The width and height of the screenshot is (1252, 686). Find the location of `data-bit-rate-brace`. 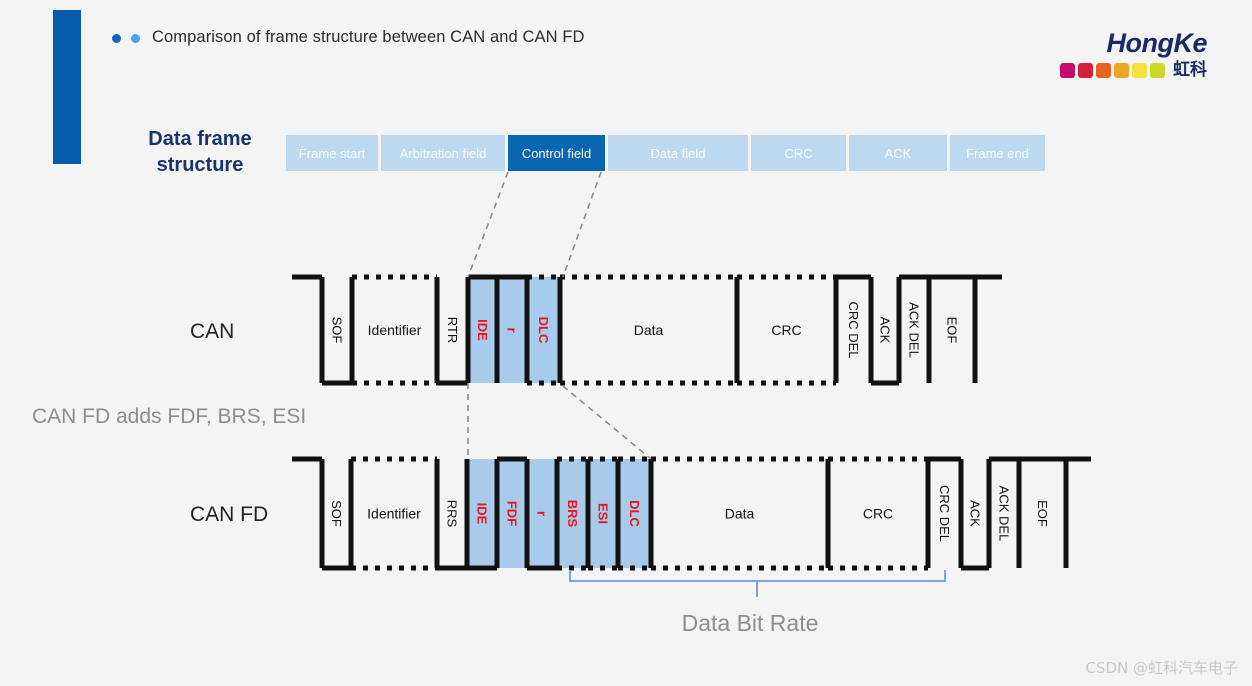

data-bit-rate-brace is located at coordinates (757, 583).